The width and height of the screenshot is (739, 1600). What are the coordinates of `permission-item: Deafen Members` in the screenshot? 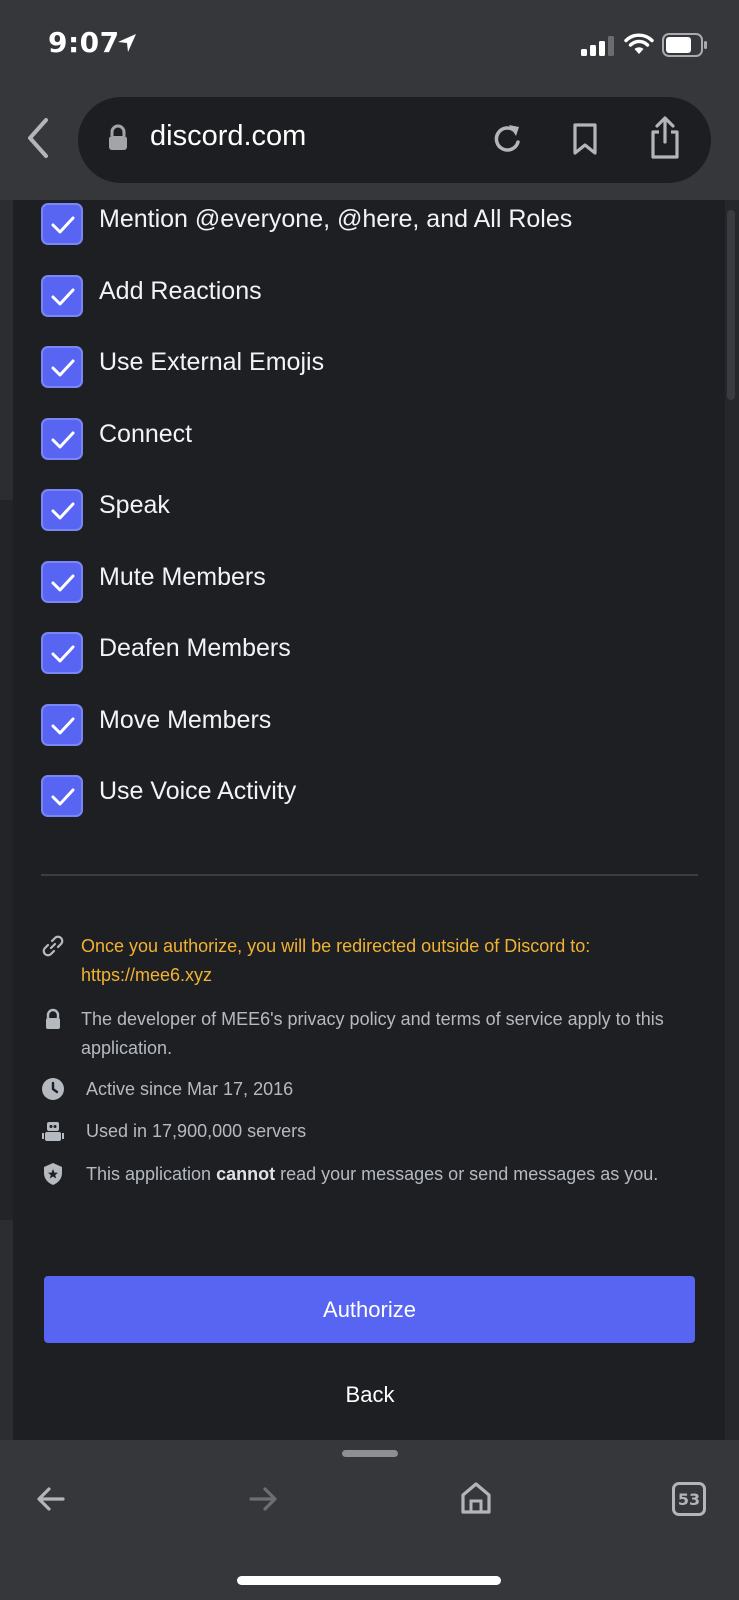 It's located at (371, 654).